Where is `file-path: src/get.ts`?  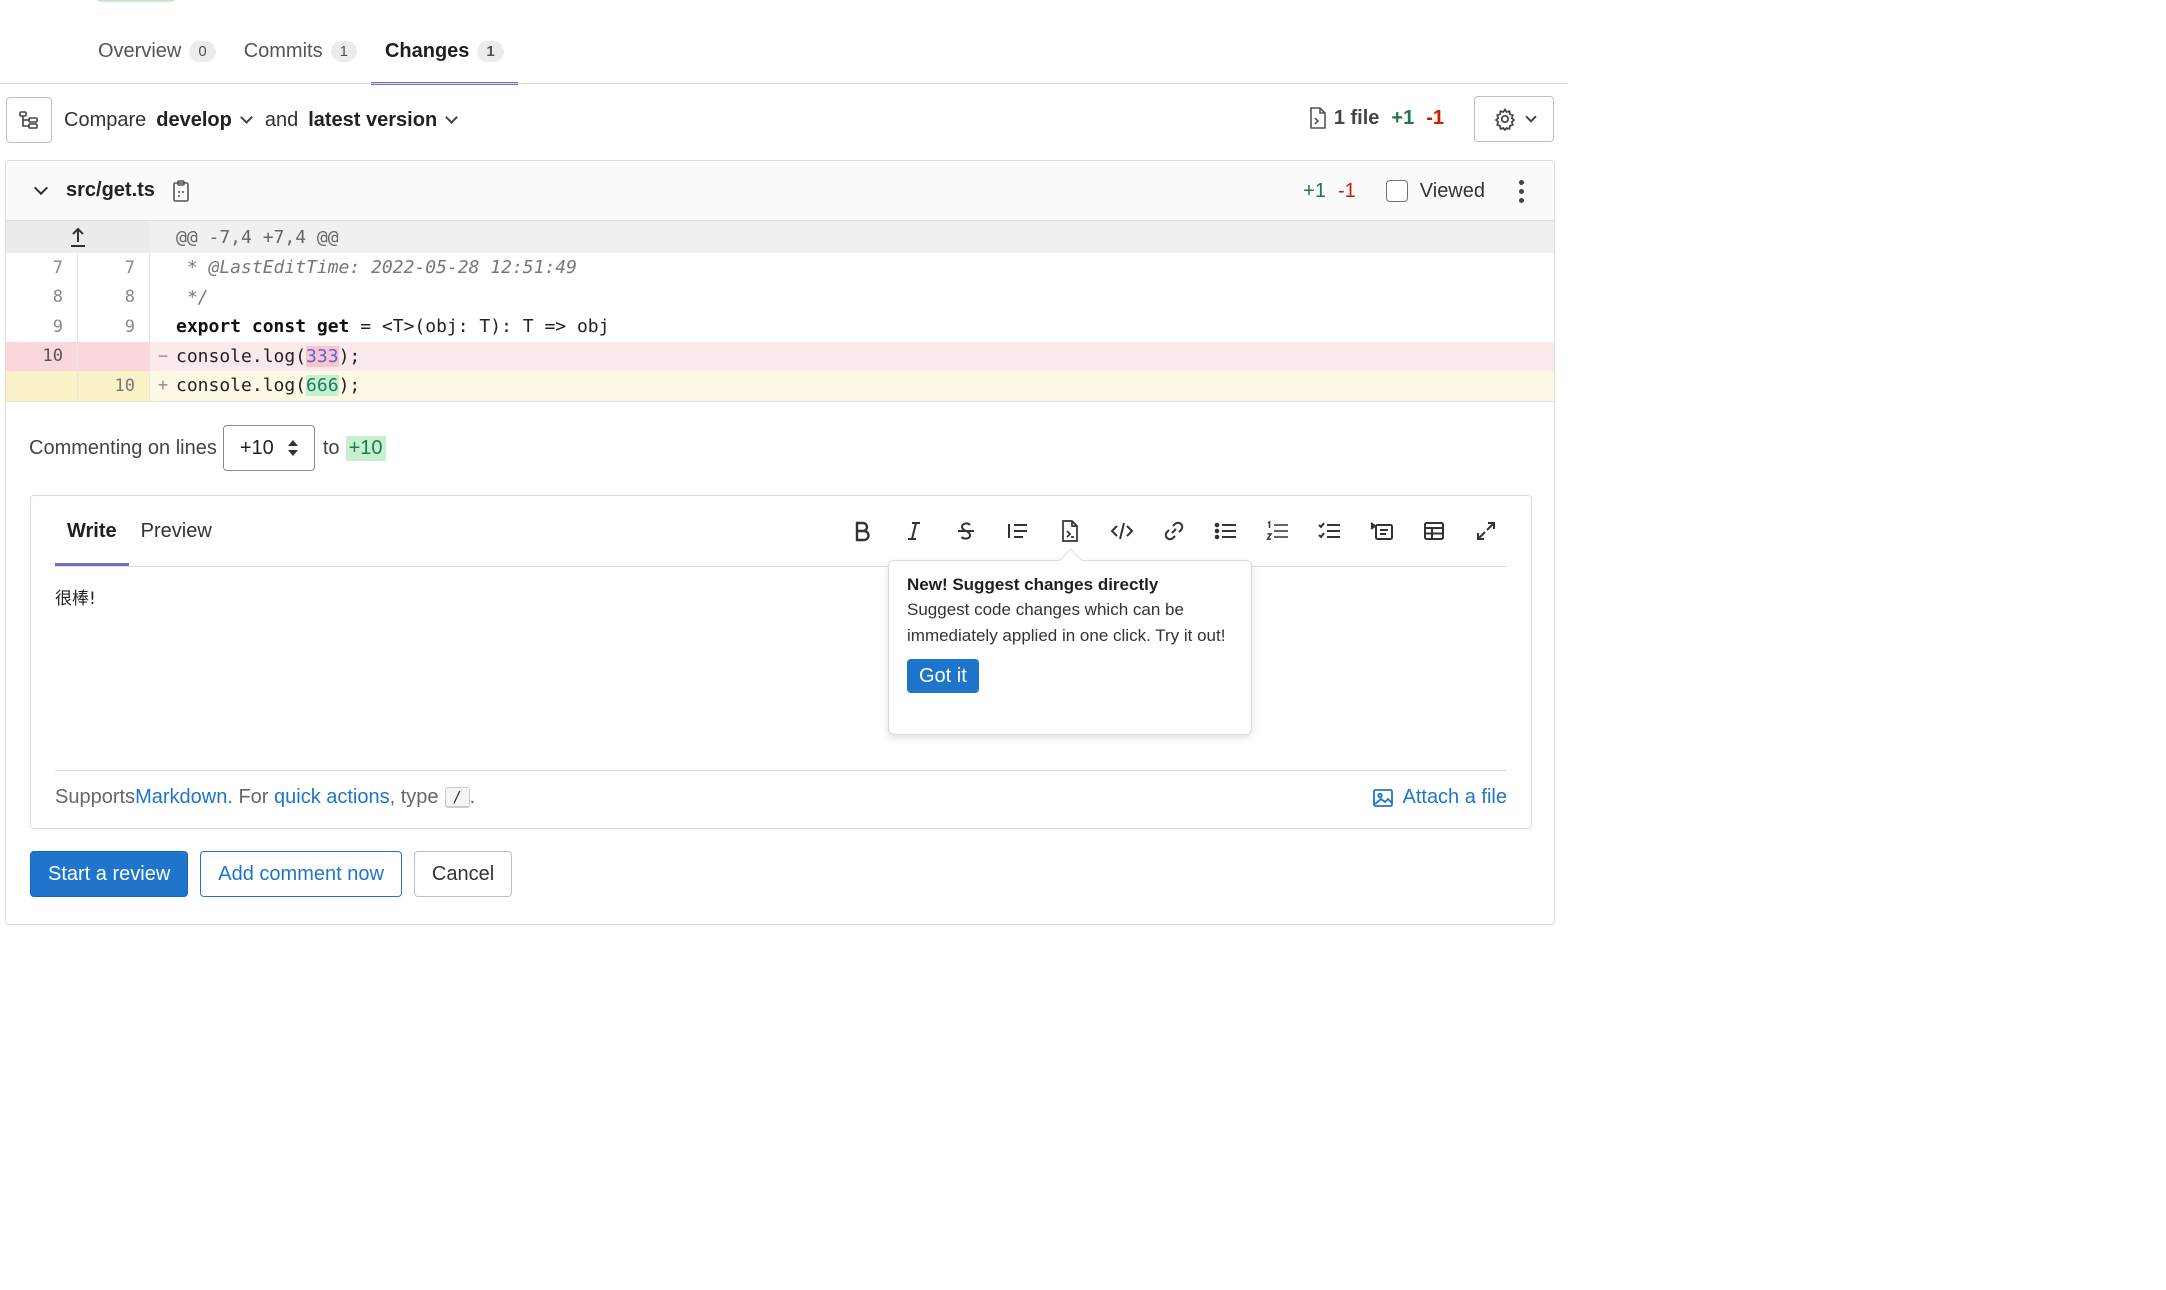
file-path: src/get.ts is located at coordinates (110, 190).